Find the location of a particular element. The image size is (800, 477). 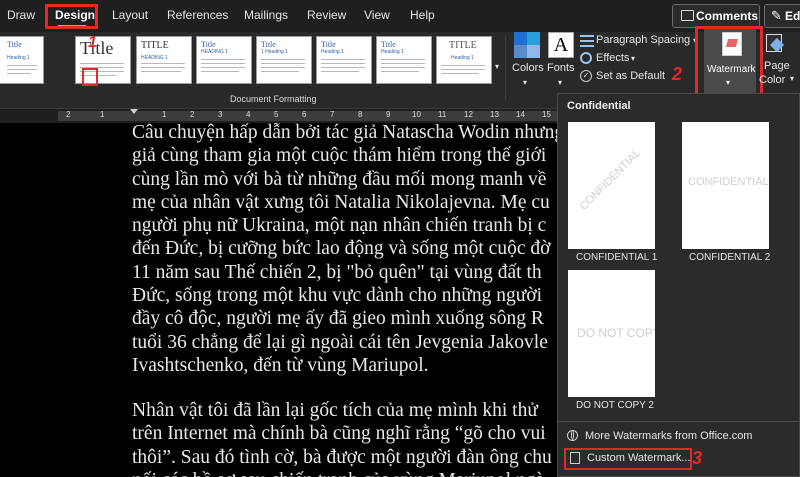

ruler-number: 6 is located at coordinates (304, 114).